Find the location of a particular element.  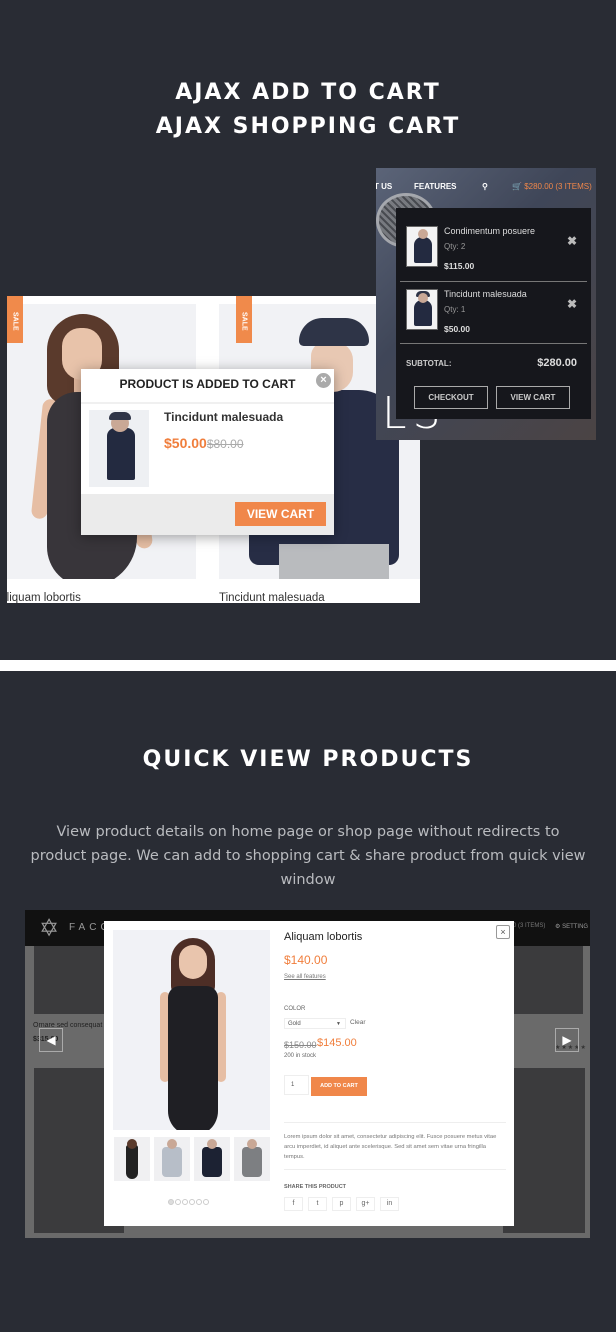

popup-footer: VIEW CART is located at coordinates (207, 514).